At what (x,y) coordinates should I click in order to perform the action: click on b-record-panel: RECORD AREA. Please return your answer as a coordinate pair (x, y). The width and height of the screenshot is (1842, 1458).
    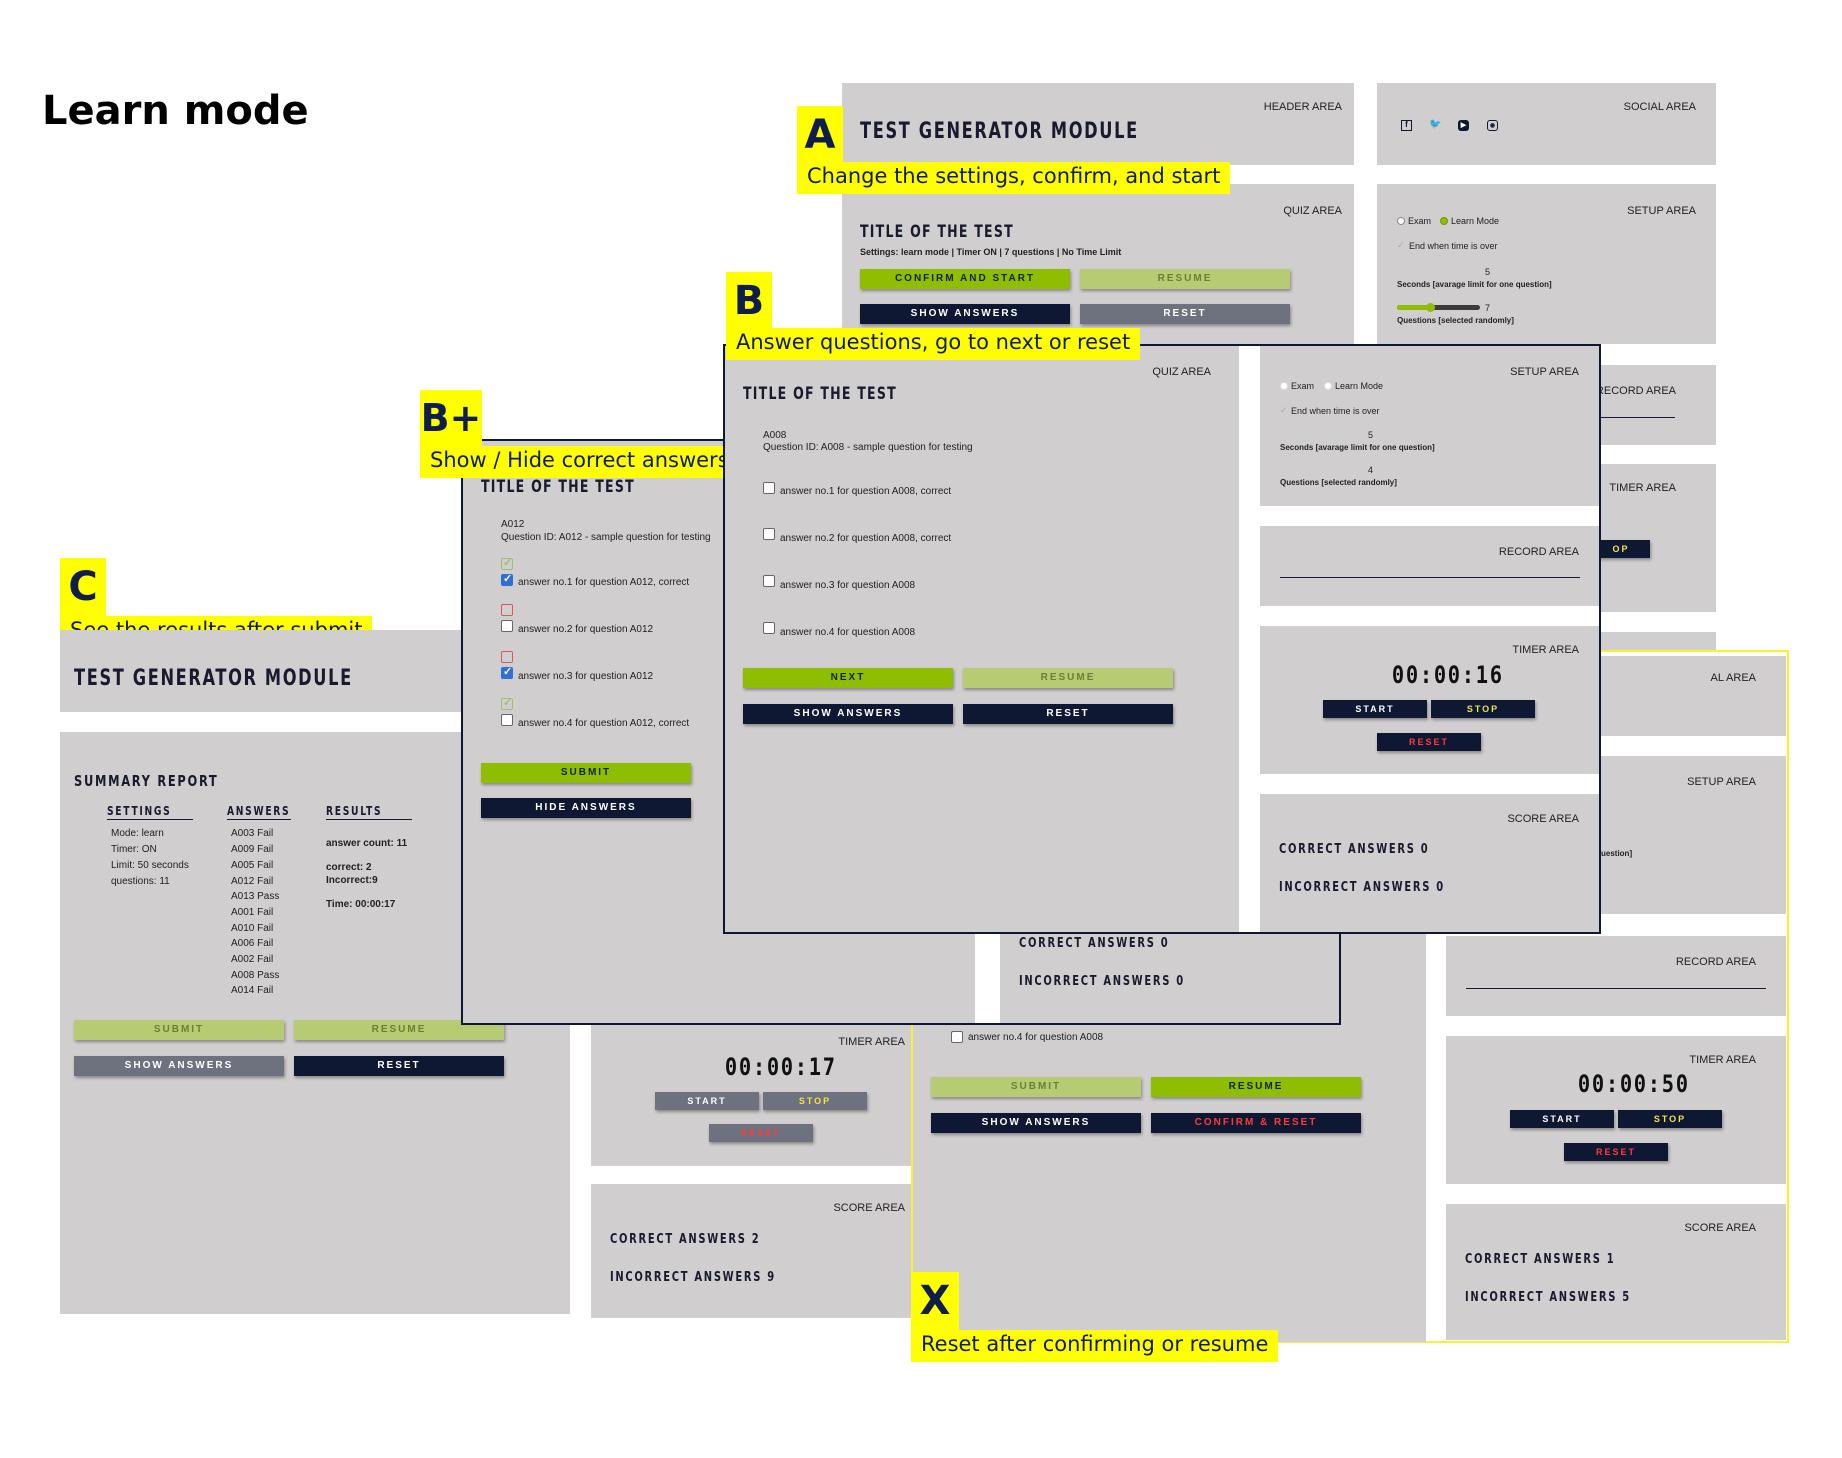
    Looking at the image, I should click on (1429, 566).